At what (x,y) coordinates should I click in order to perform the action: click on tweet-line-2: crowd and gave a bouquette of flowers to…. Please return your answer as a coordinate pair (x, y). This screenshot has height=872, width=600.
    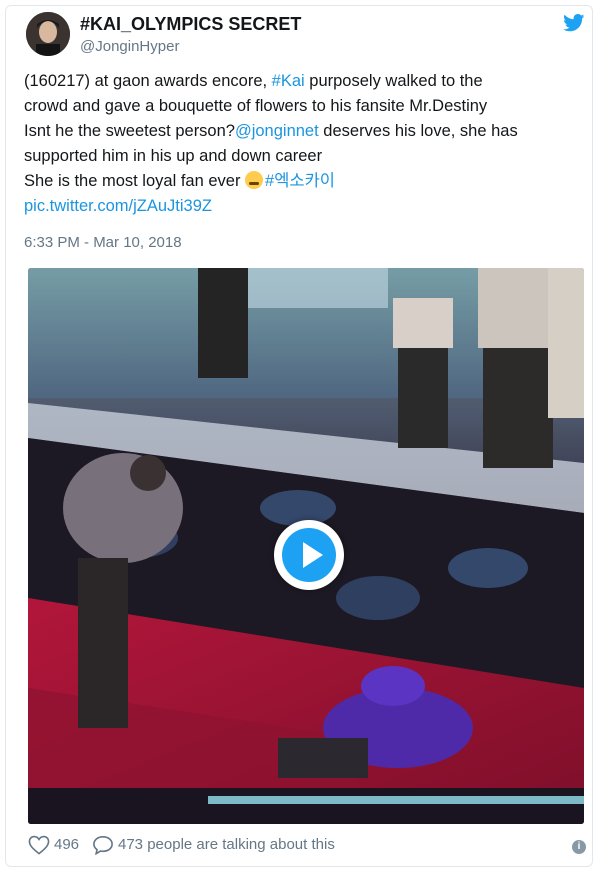
    Looking at the image, I should click on (256, 106).